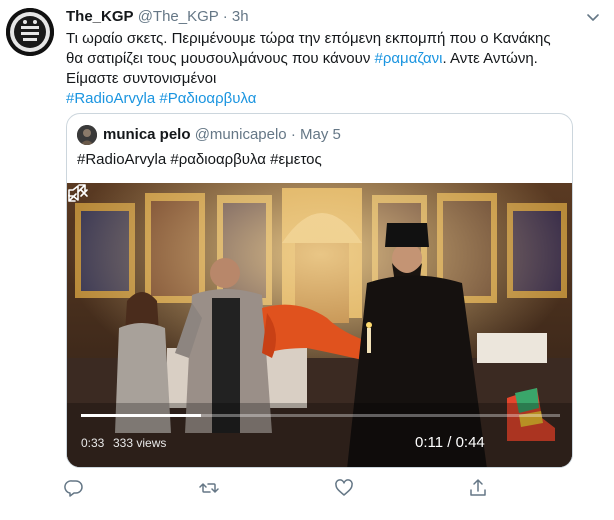 The image size is (614, 520). Describe the element at coordinates (77, 193) in the screenshot. I see `fullscreen-icon` at that location.